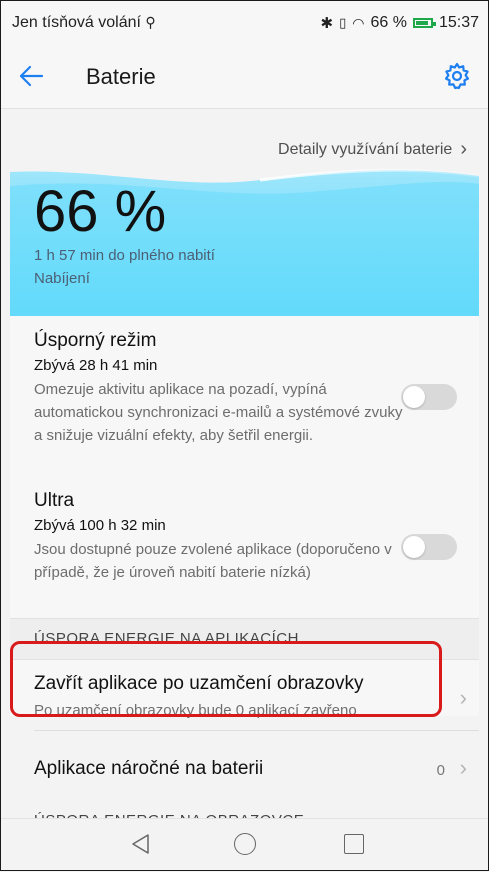  I want to click on nav-back-icon, so click(140, 844).